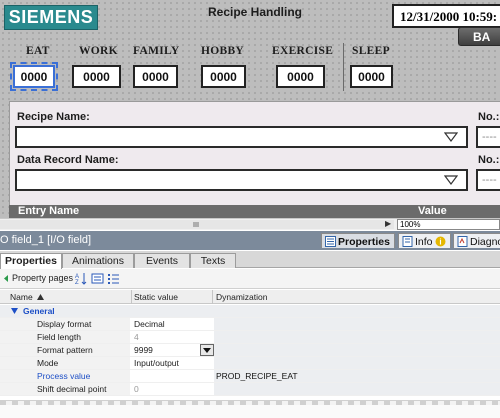  I want to click on svg-text: i, so click(440, 242).